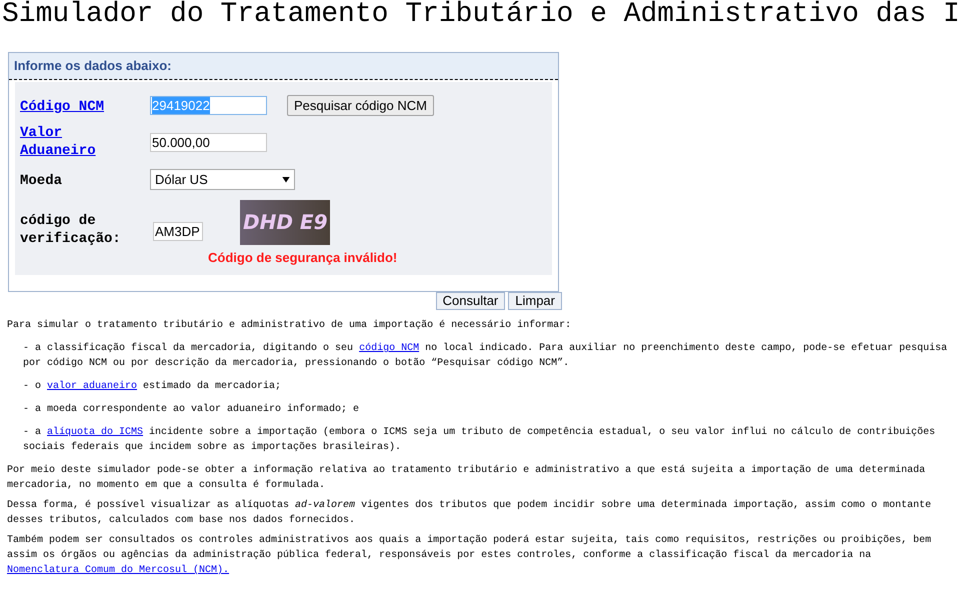  What do you see at coordinates (535, 301) in the screenshot?
I see `form-button: Limpar` at bounding box center [535, 301].